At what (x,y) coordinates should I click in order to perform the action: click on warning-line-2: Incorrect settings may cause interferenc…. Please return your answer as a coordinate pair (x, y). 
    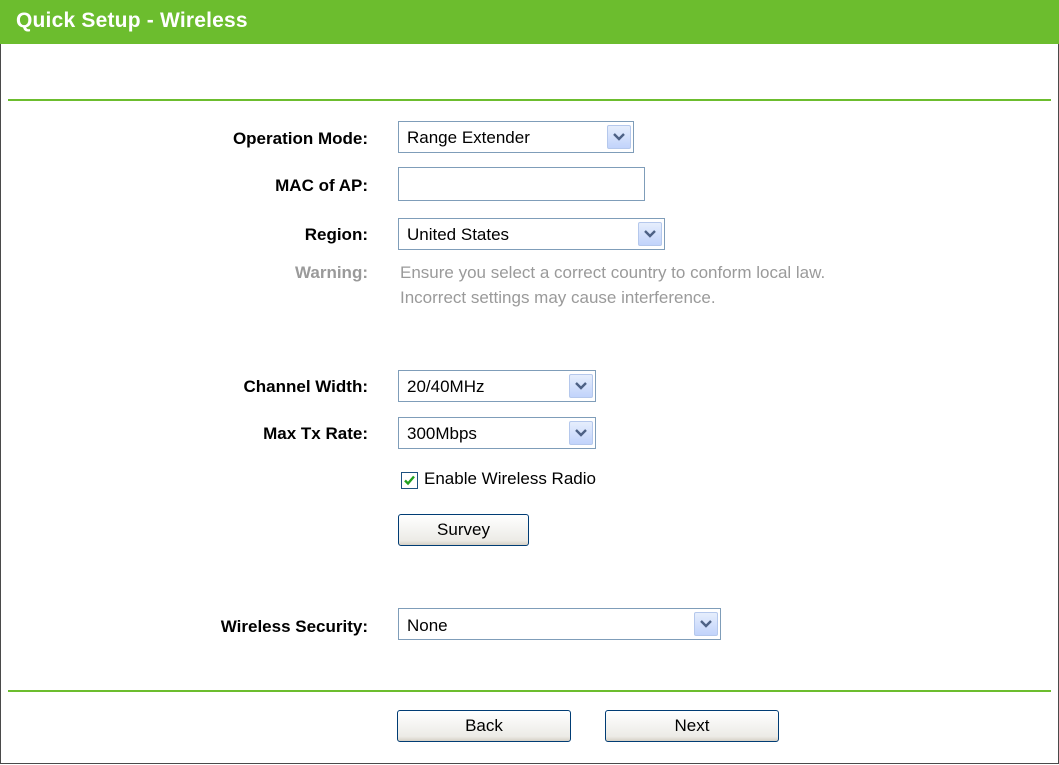
    Looking at the image, I should click on (558, 297).